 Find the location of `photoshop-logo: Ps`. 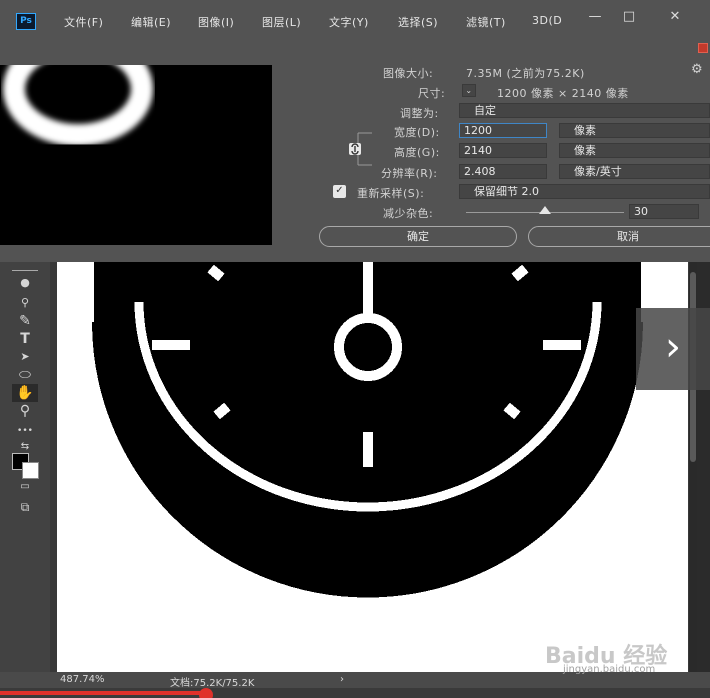

photoshop-logo: Ps is located at coordinates (26, 21).